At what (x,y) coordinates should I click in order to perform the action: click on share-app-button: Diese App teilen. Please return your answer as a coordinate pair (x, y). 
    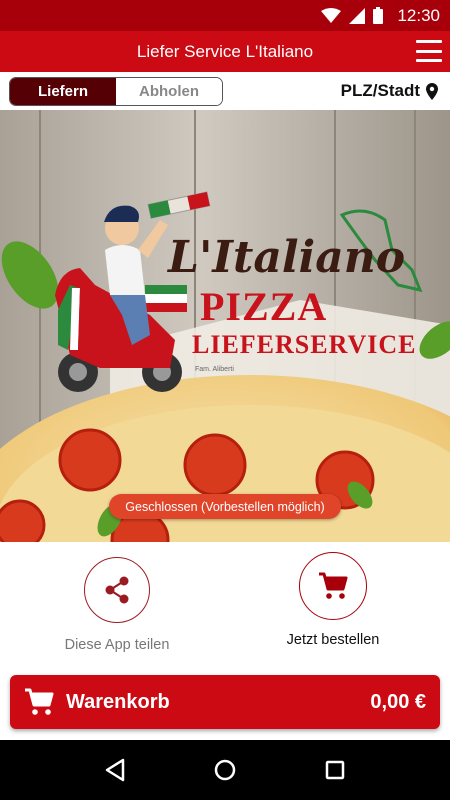
    Looking at the image, I should click on (117, 609).